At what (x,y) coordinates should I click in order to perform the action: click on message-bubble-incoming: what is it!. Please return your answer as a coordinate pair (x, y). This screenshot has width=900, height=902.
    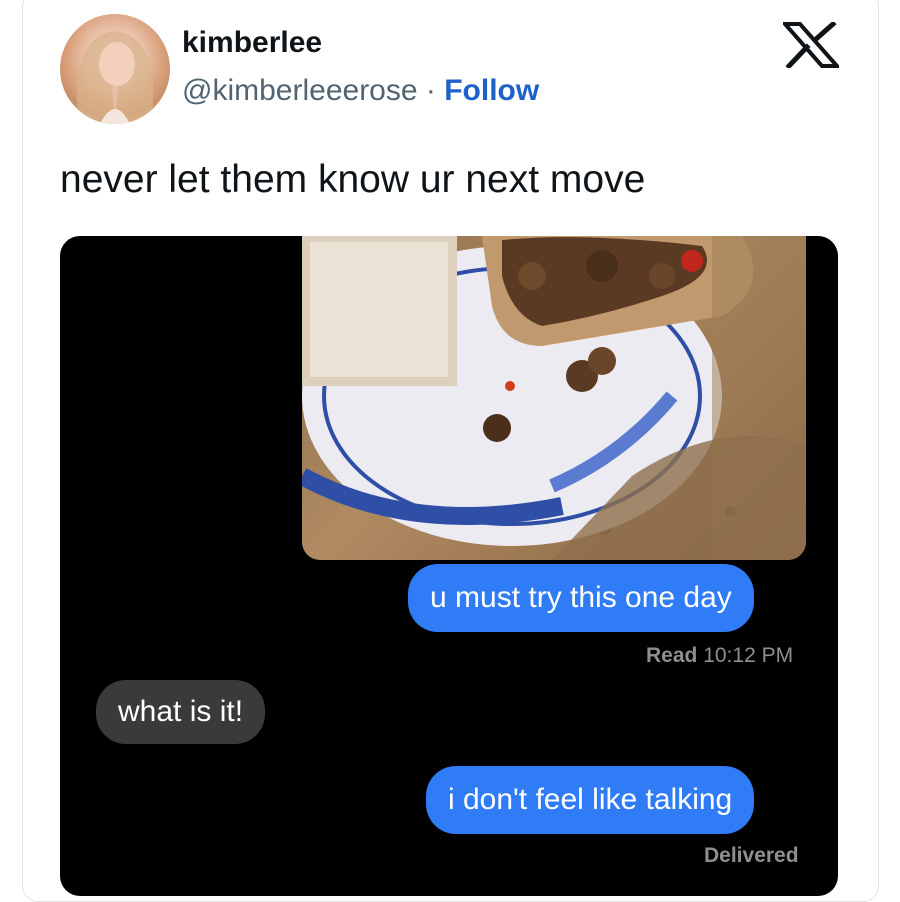
    Looking at the image, I should click on (181, 712).